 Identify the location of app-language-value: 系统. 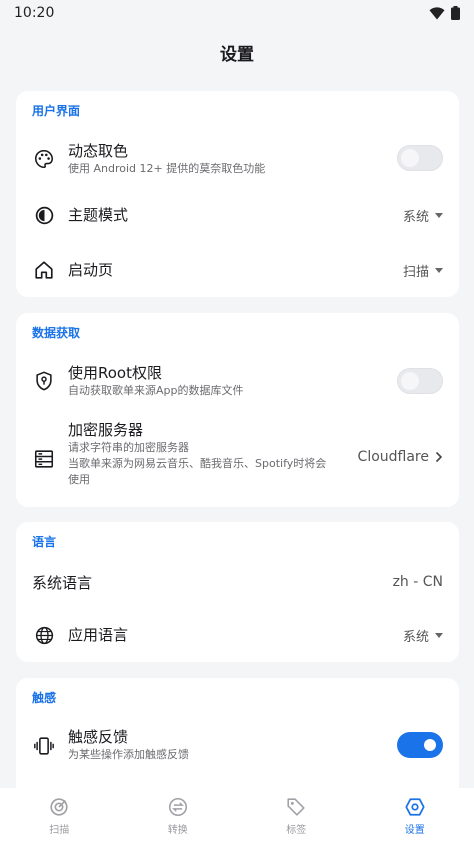
(415, 637).